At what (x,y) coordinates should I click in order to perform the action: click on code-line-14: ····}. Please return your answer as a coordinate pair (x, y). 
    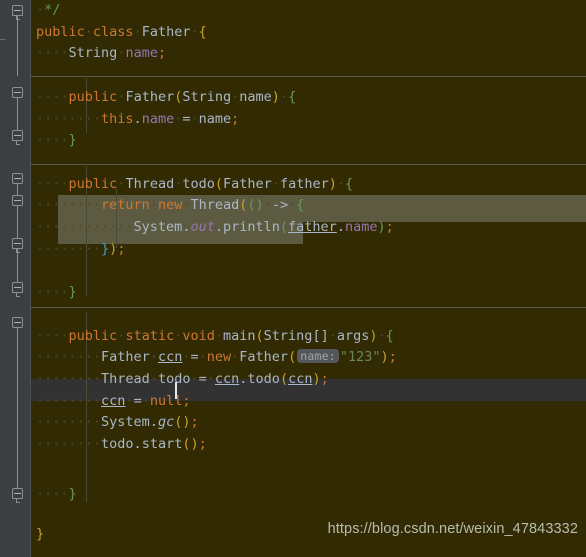
    Looking at the image, I should click on (308, 293).